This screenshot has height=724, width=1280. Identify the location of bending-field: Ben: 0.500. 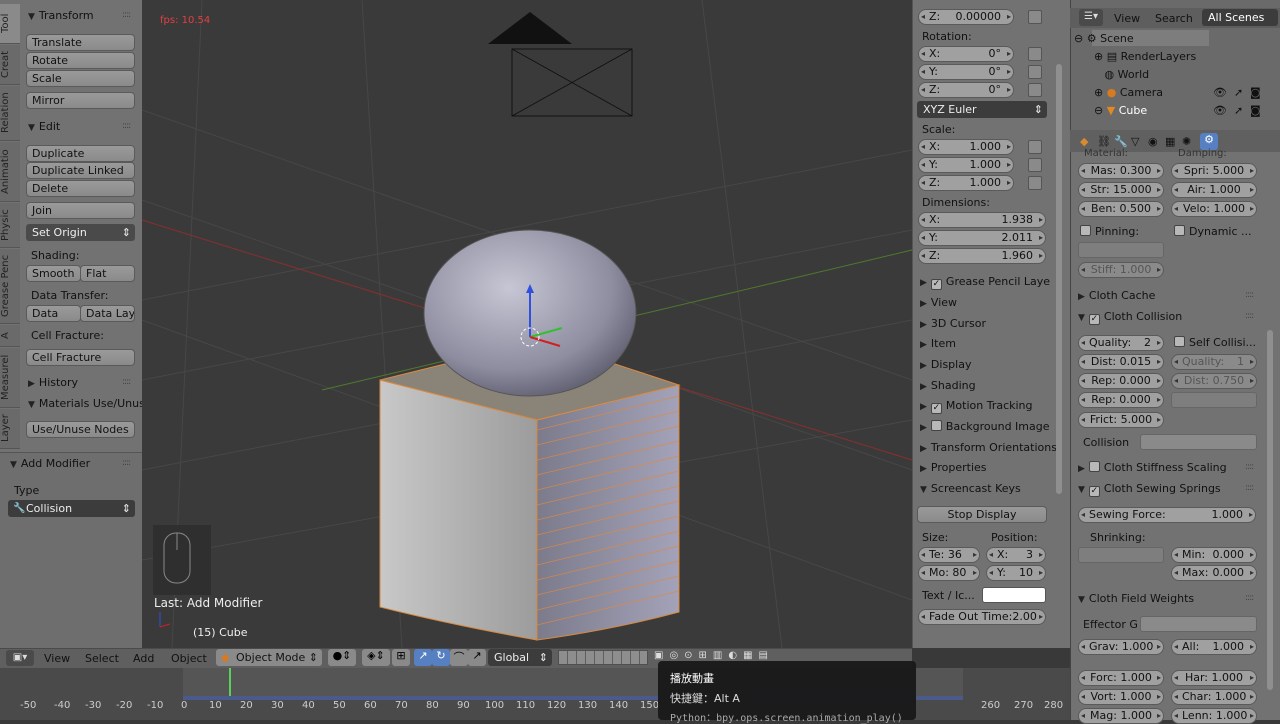
(1121, 209).